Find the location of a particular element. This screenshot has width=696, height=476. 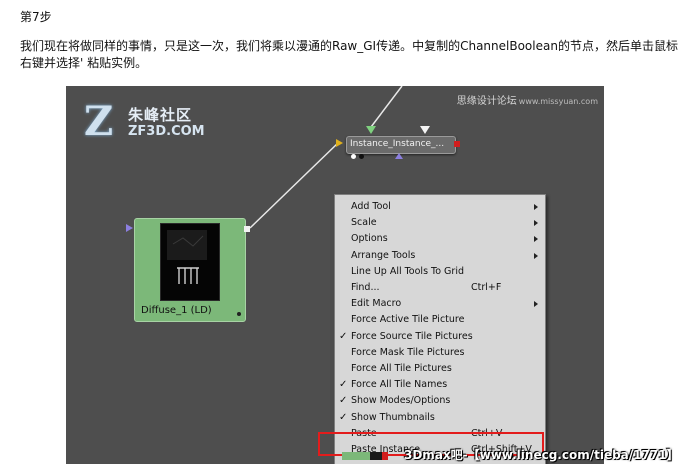

menu-item-options: Options is located at coordinates (440, 239).